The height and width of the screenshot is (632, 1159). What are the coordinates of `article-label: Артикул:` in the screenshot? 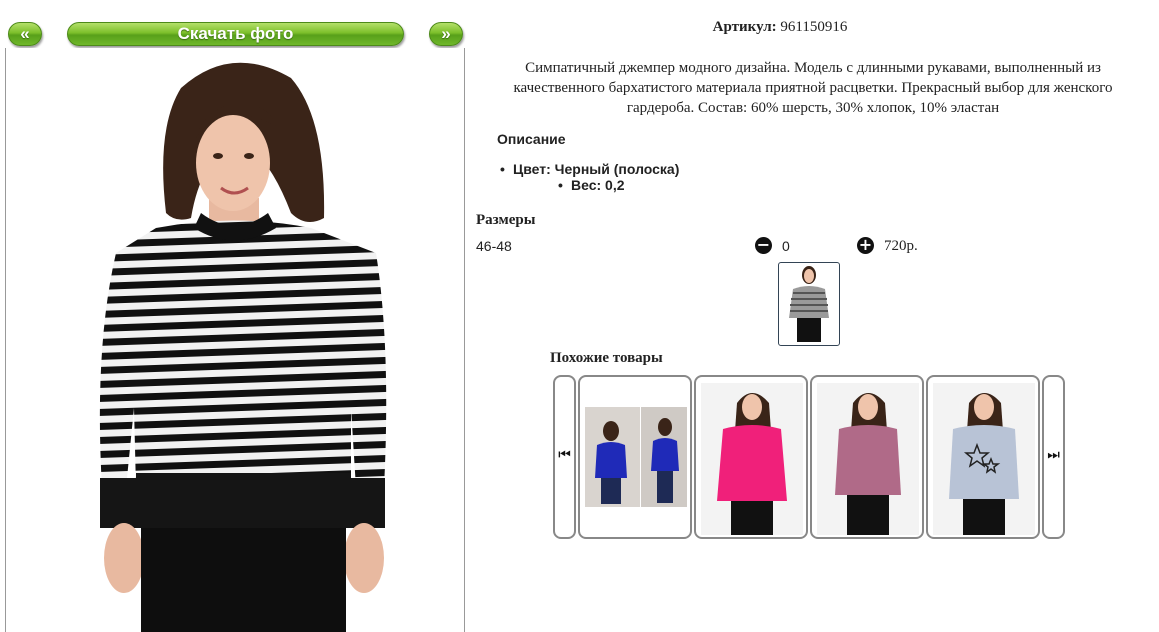 It's located at (744, 27).